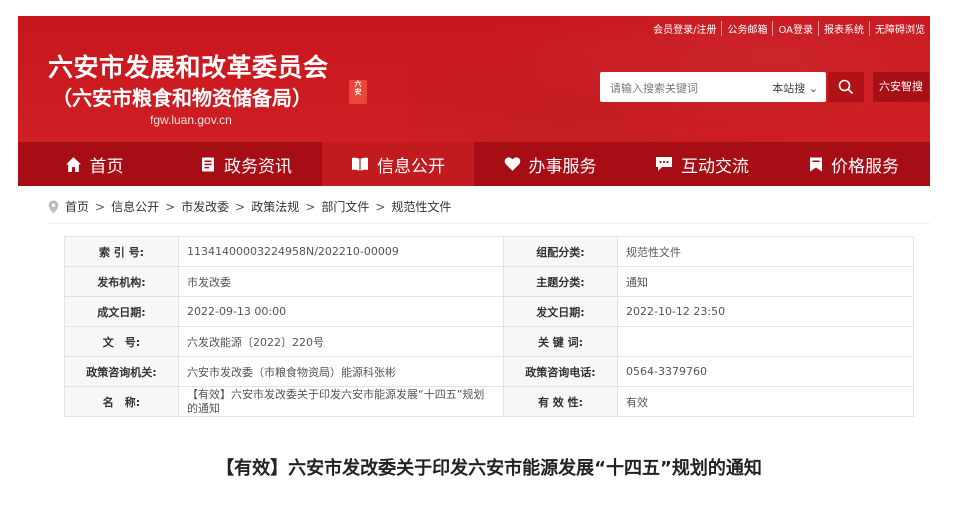 The width and height of the screenshot is (958, 524). Describe the element at coordinates (715, 166) in the screenshot. I see `nav-interaction-label: 互动交流` at that location.